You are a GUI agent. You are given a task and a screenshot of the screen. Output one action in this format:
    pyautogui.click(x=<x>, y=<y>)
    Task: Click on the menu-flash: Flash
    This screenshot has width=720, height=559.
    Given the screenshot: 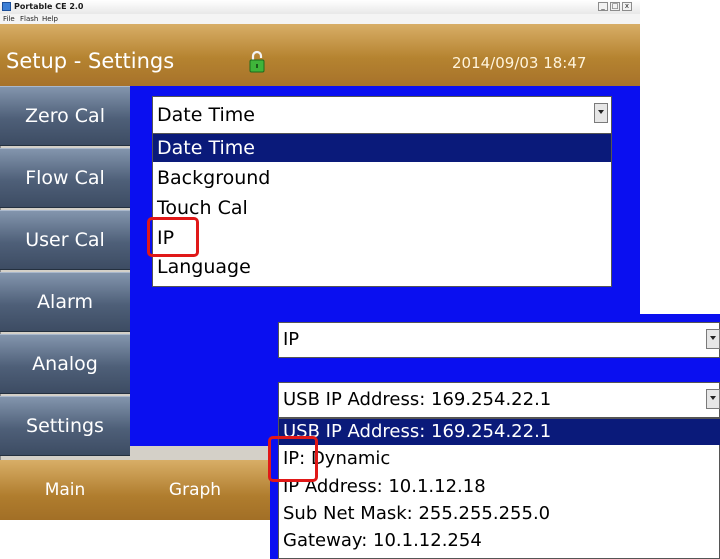 What is the action you would take?
    pyautogui.click(x=29, y=19)
    